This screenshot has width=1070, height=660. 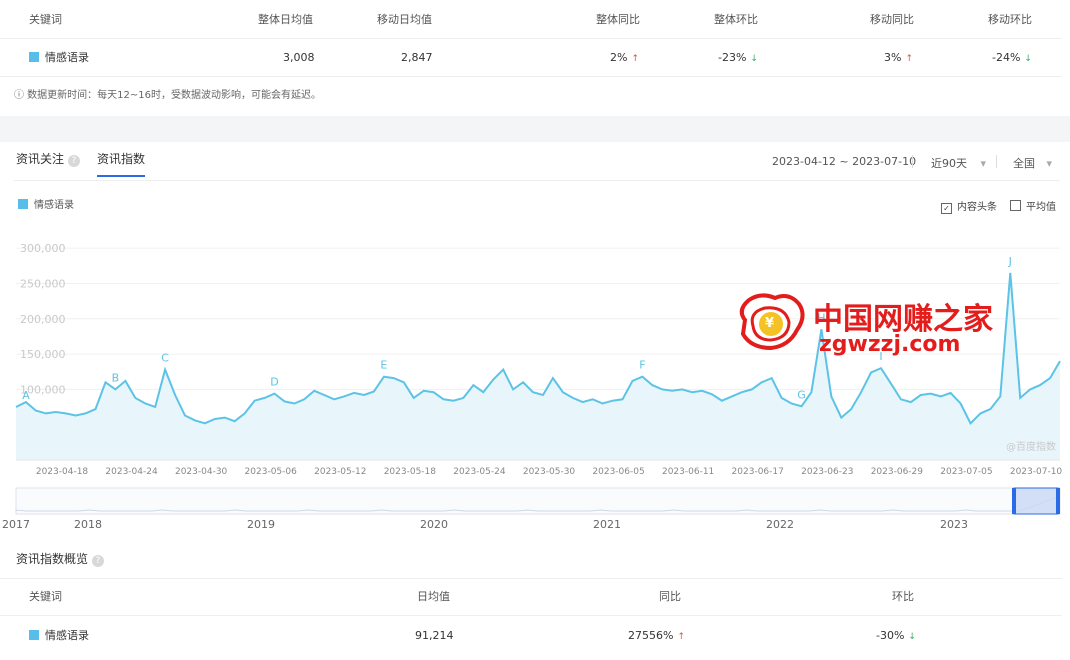 What do you see at coordinates (340, 472) in the screenshot?
I see `x-tick-label: 2023-05-12` at bounding box center [340, 472].